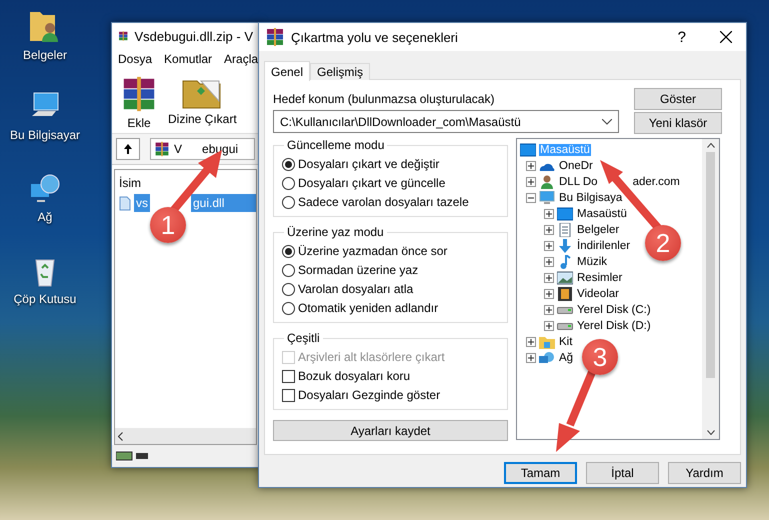 This screenshot has height=520, width=769. What do you see at coordinates (374, 37) in the screenshot?
I see `window-title: Çıkartma yolu ve seçenekleri` at bounding box center [374, 37].